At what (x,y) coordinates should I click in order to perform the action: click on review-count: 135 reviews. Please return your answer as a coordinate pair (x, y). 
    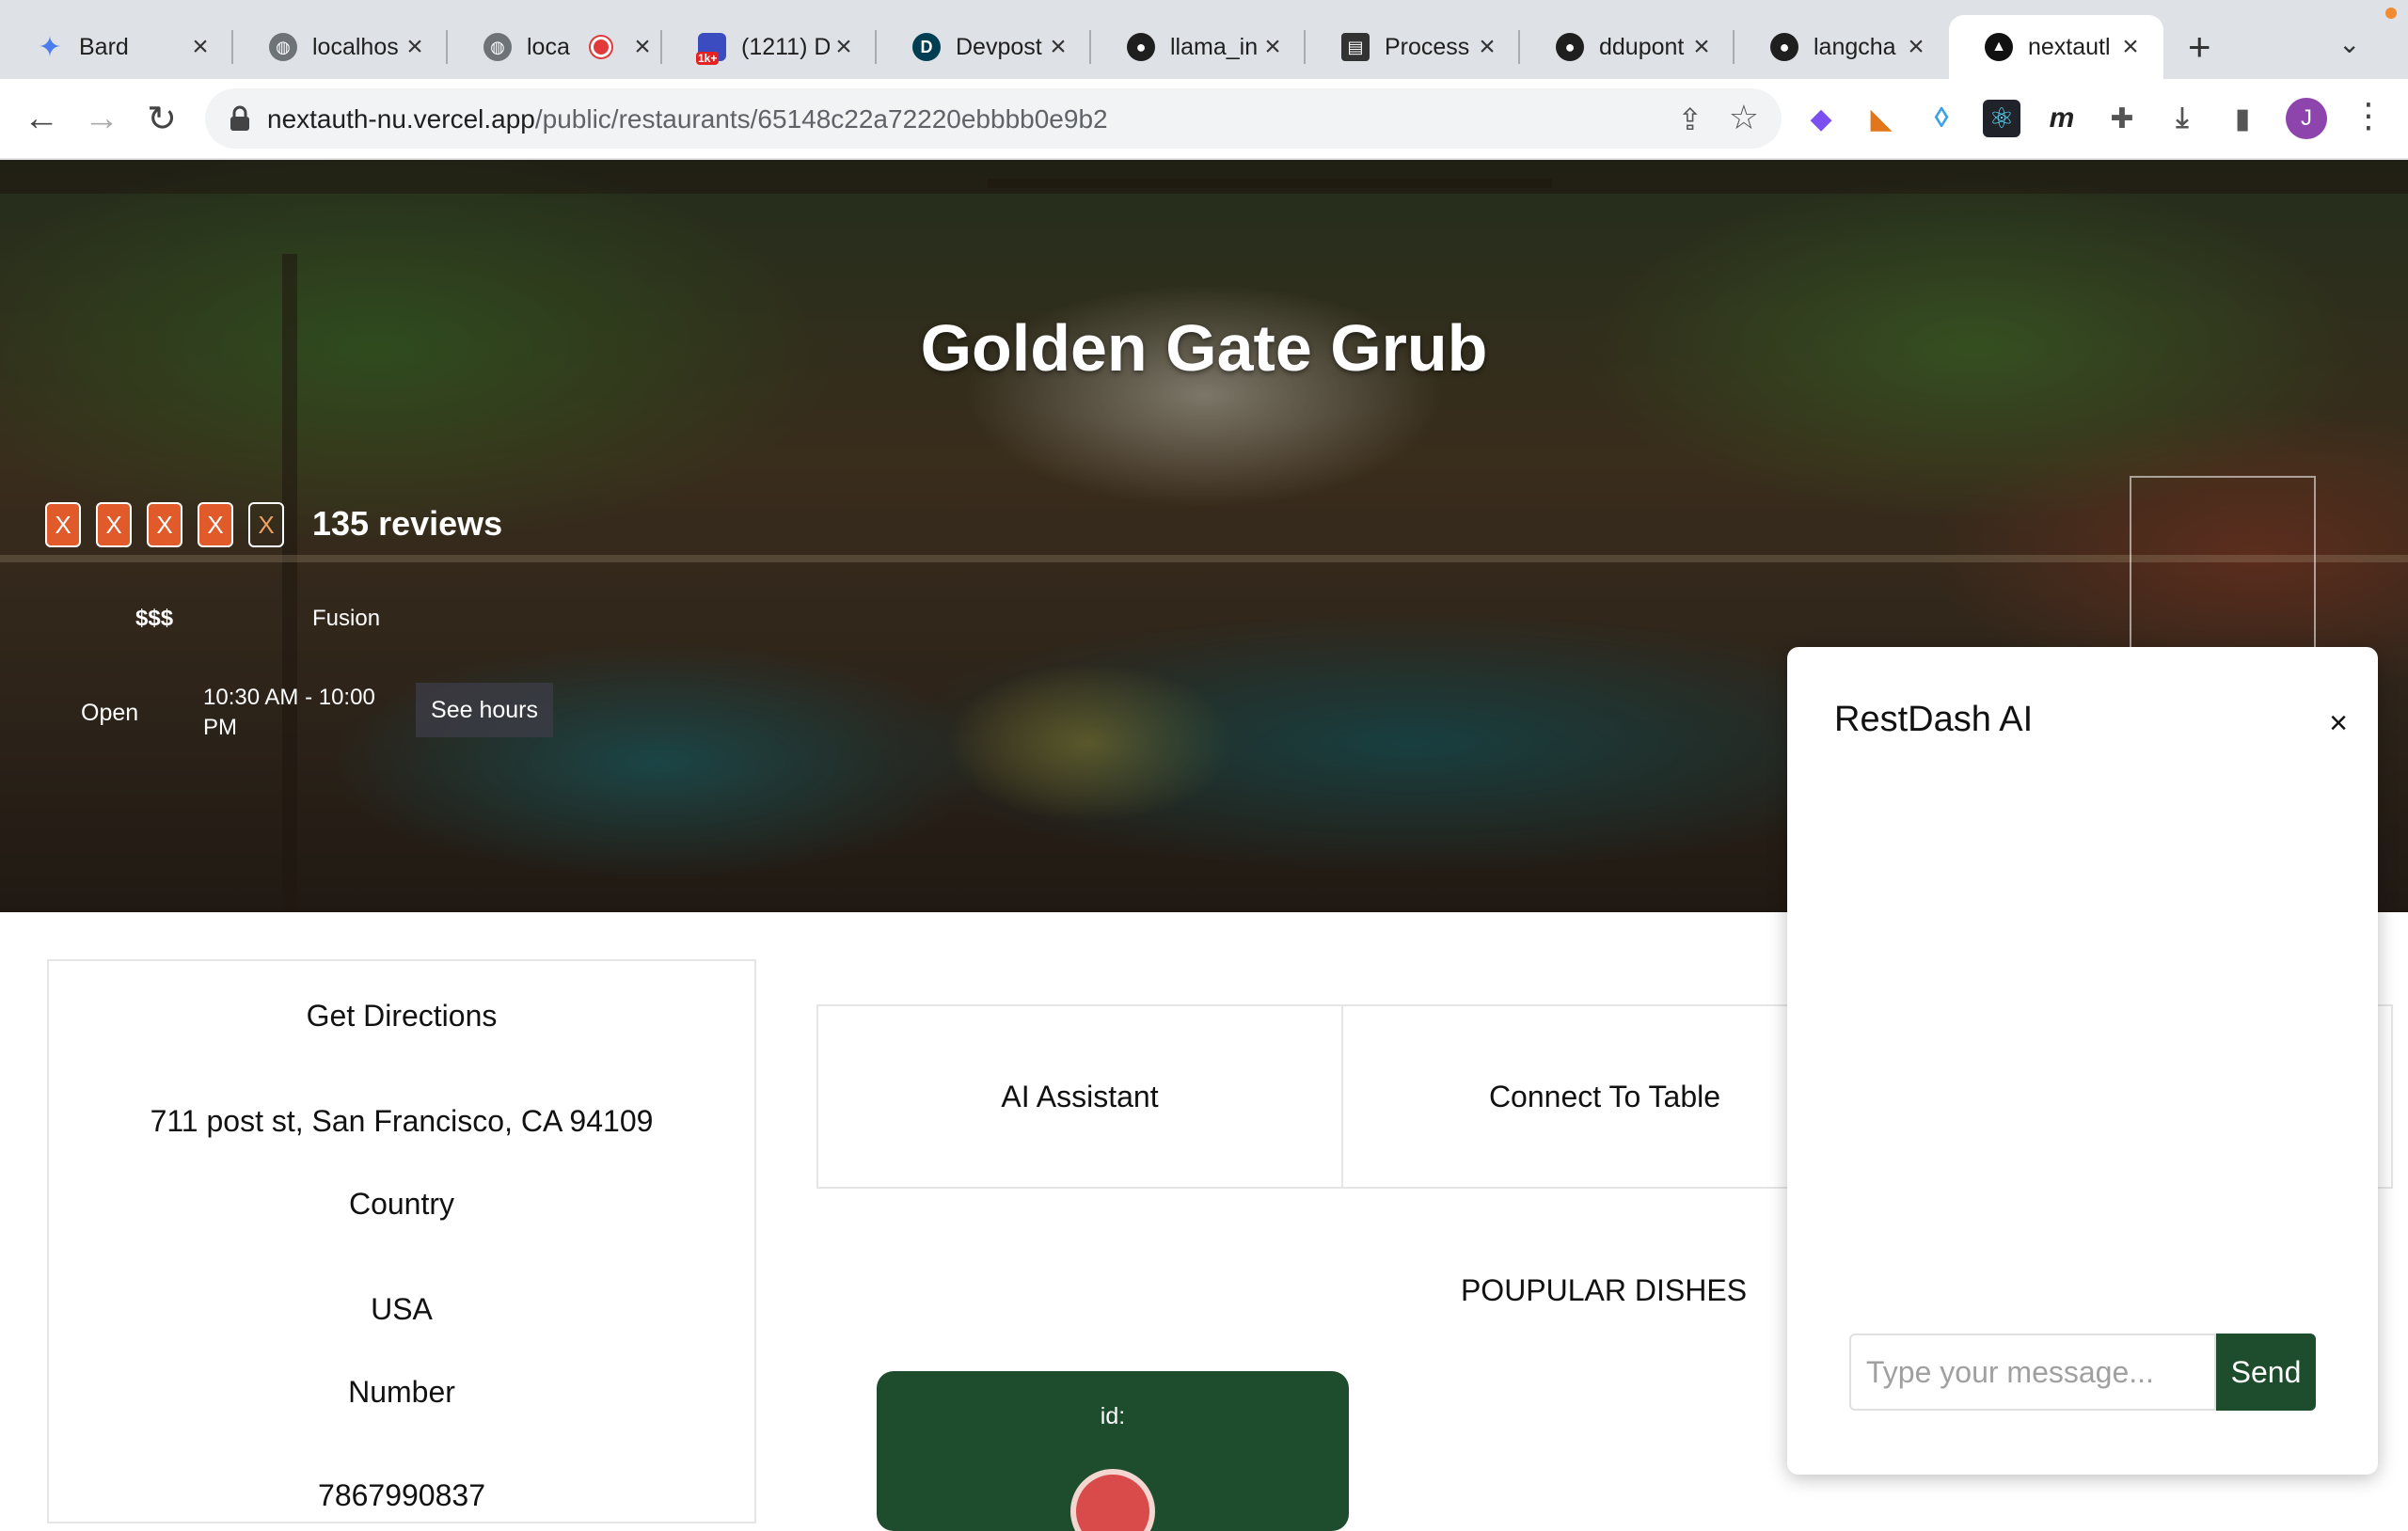
    Looking at the image, I should click on (407, 523).